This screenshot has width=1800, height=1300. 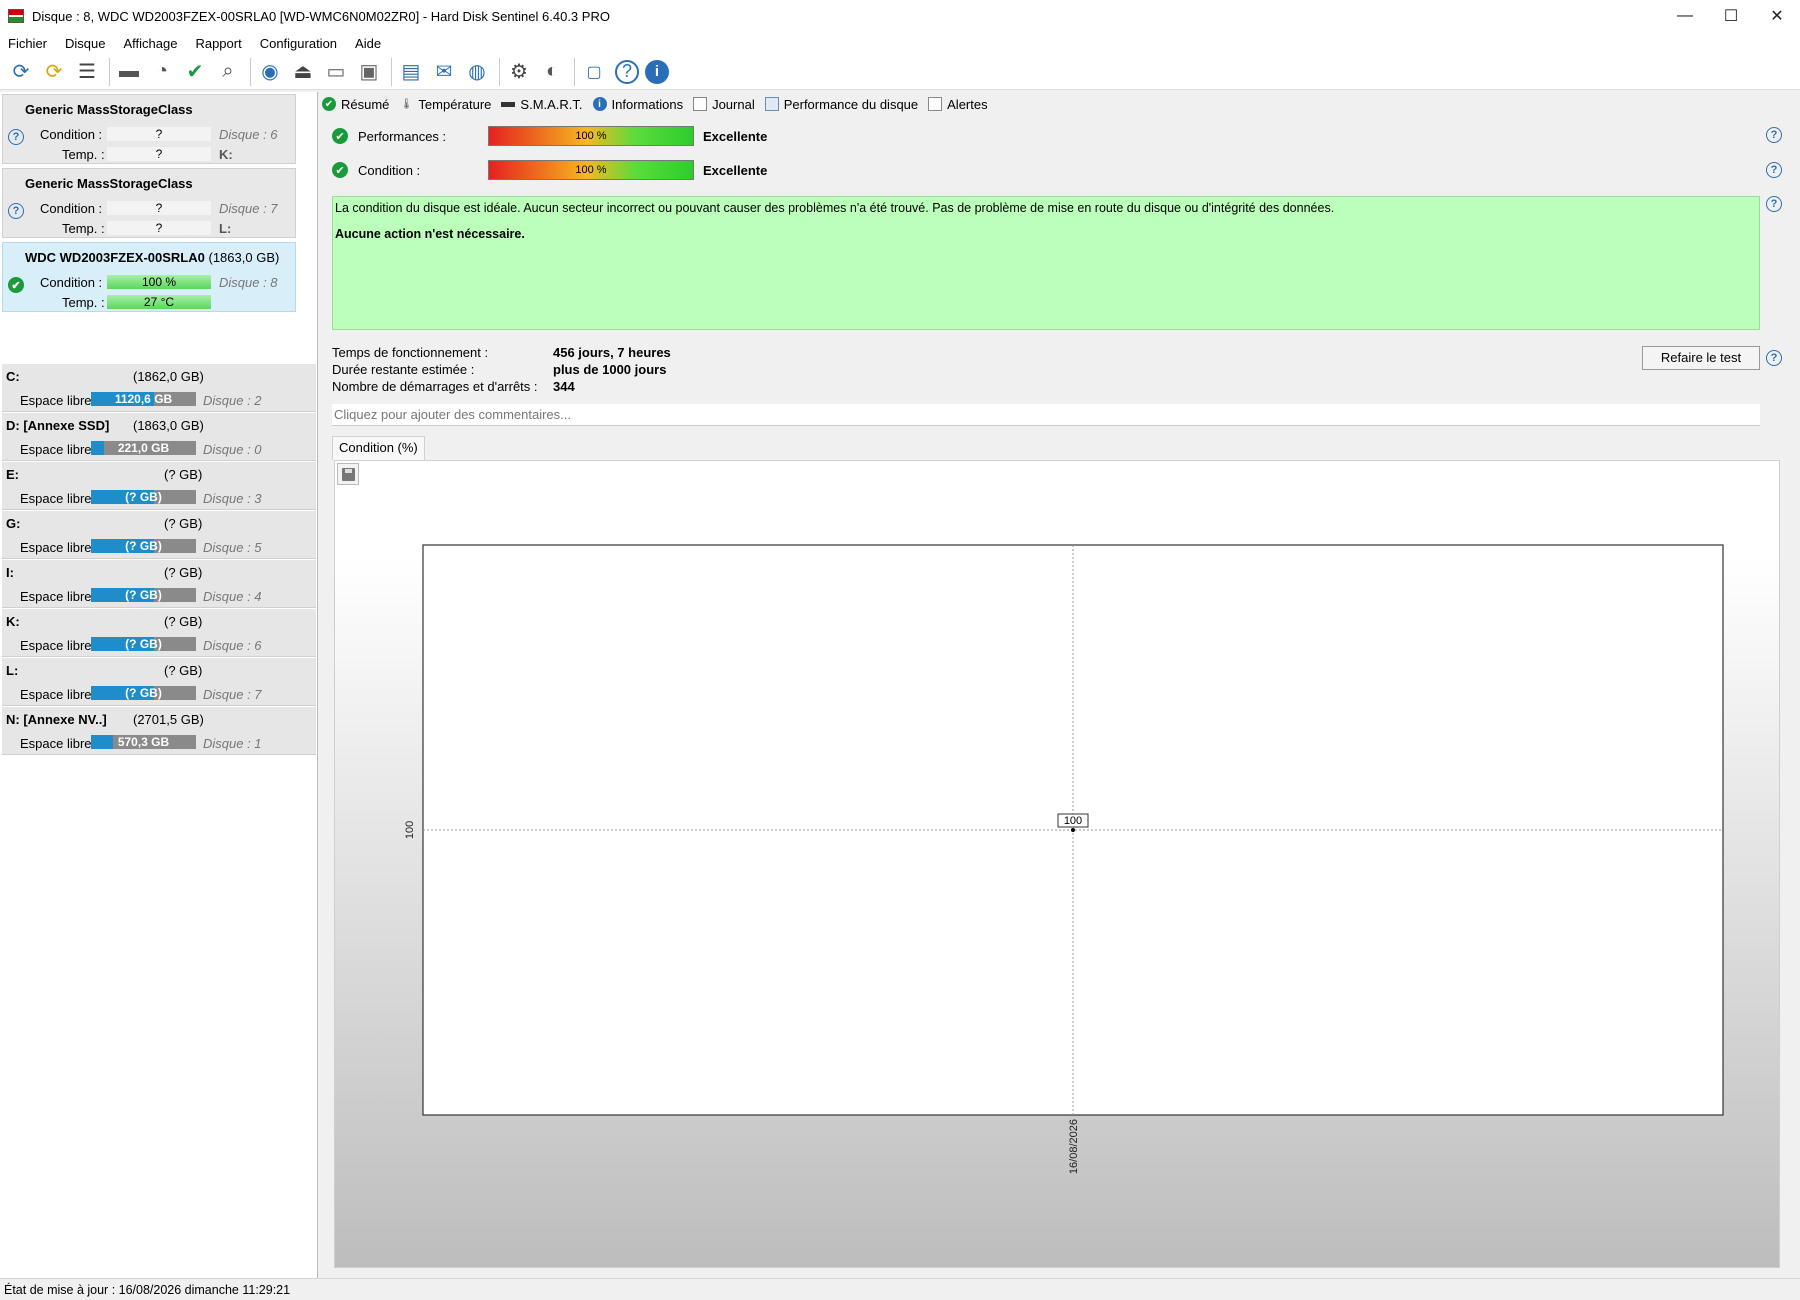 I want to click on tab-temperature: 🌡 Température, so click(x=445, y=104).